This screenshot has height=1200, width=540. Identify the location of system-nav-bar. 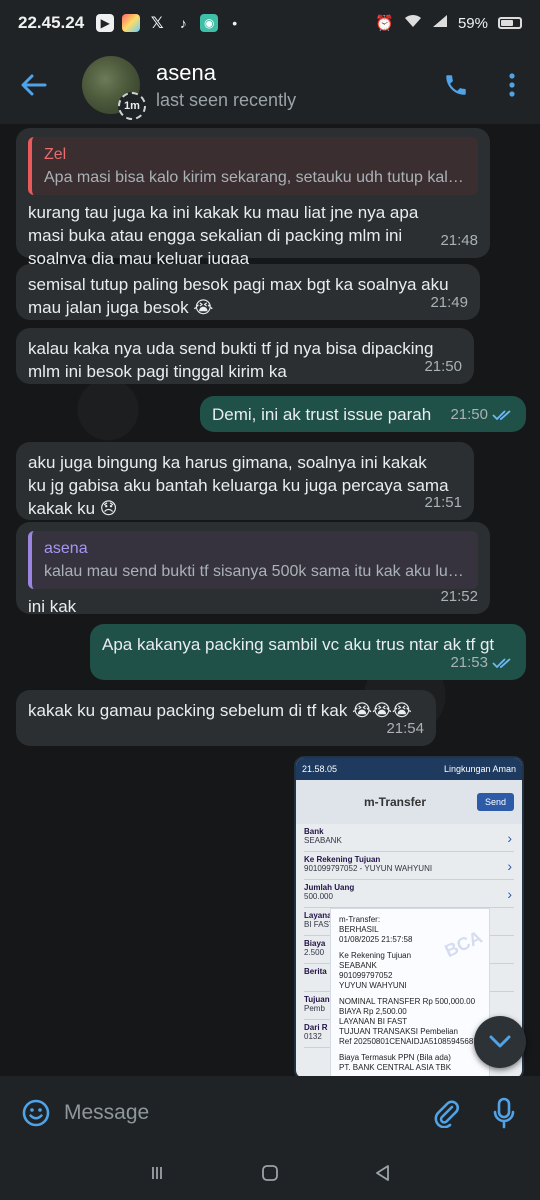
(270, 1175).